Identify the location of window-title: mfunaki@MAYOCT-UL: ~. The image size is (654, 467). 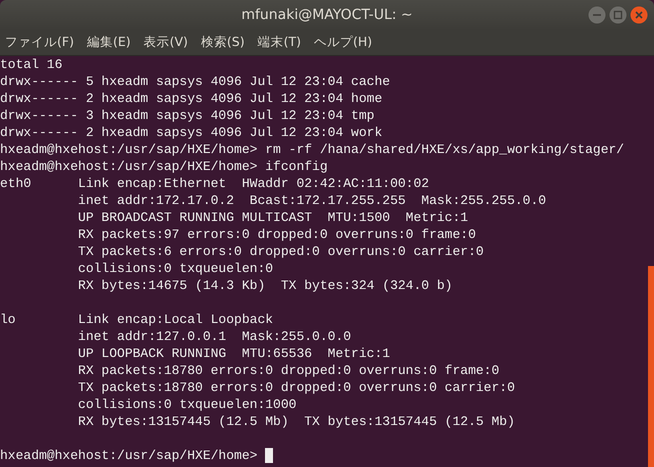
(327, 15).